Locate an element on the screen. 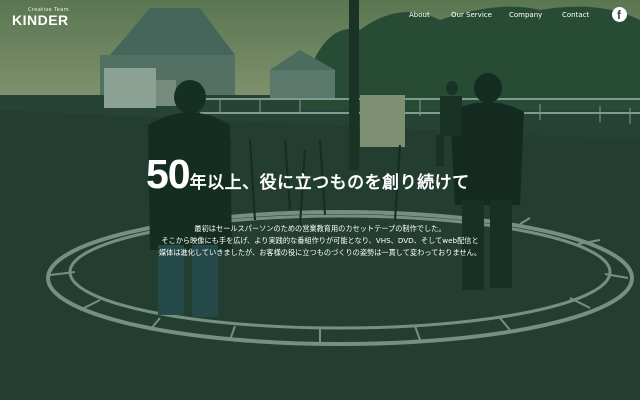  main-nav: About Our Service Company Contact is located at coordinates (320, 17).